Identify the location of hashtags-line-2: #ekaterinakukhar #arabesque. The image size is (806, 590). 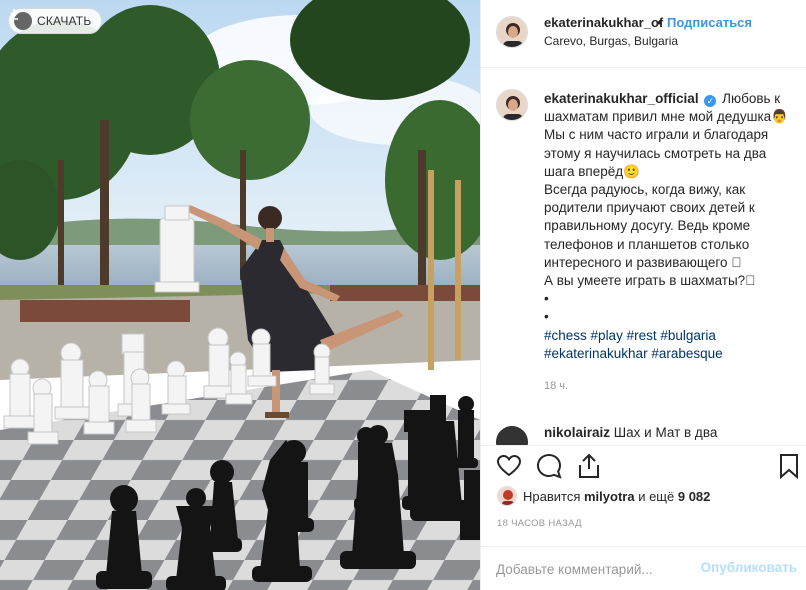
(669, 354).